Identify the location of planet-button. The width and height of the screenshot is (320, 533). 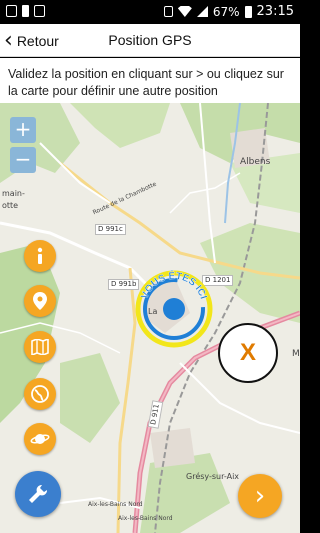
(40, 439).